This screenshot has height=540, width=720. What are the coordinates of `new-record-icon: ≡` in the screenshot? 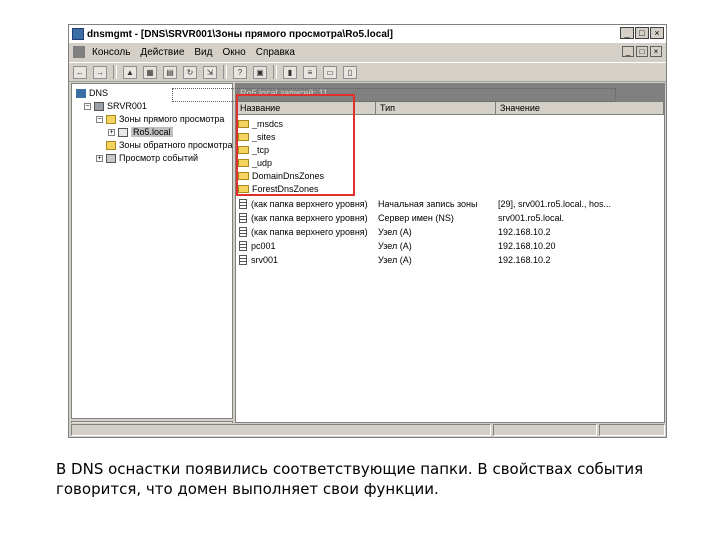 It's located at (310, 72).